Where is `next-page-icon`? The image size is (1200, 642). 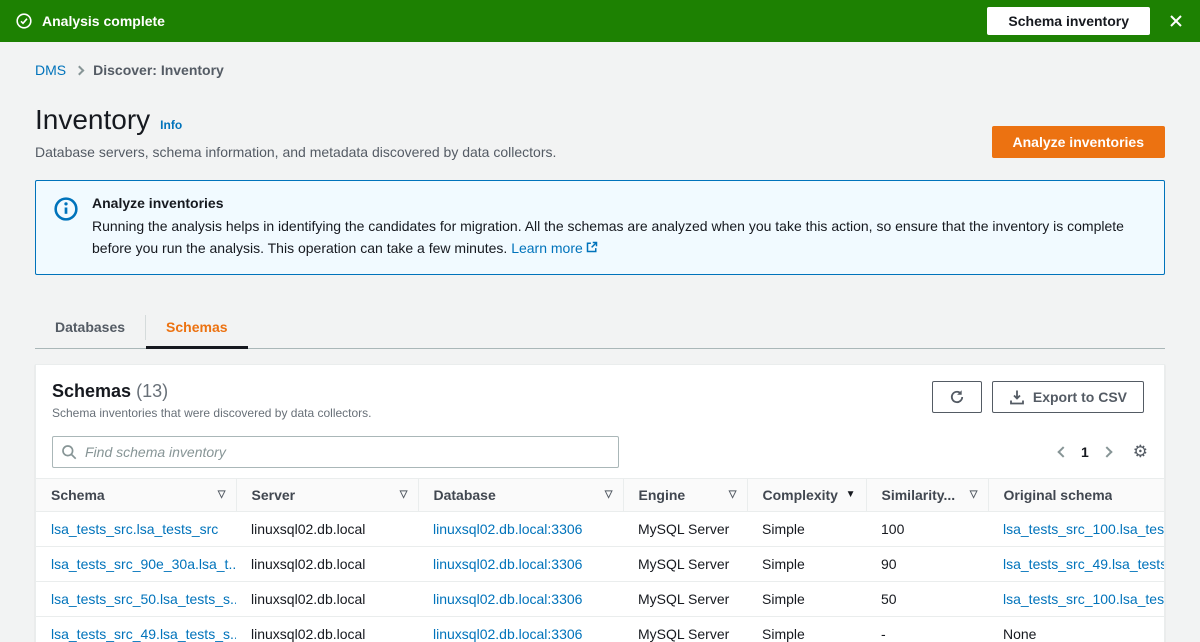 next-page-icon is located at coordinates (1107, 452).